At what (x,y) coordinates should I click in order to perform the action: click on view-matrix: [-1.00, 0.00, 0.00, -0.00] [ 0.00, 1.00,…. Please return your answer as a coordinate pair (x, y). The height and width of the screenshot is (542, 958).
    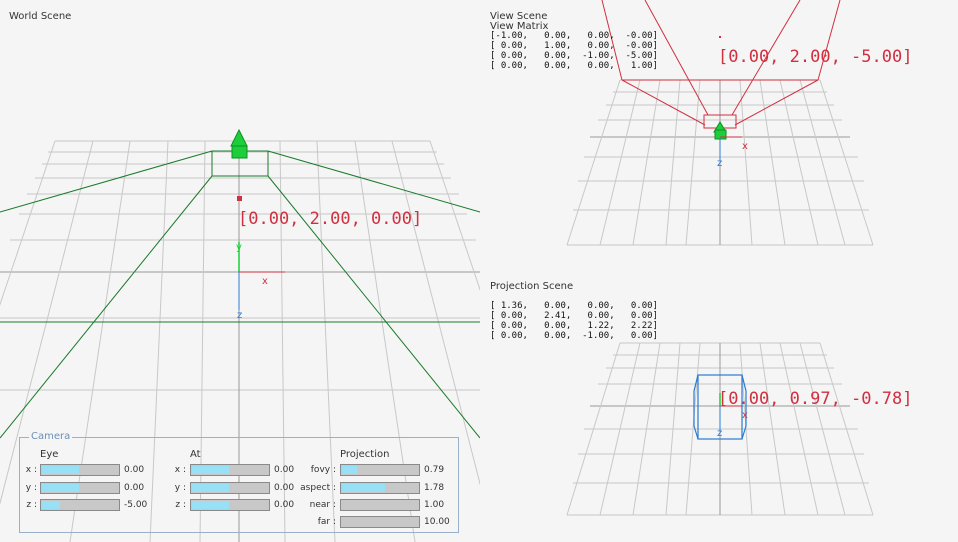
    Looking at the image, I should click on (574, 51).